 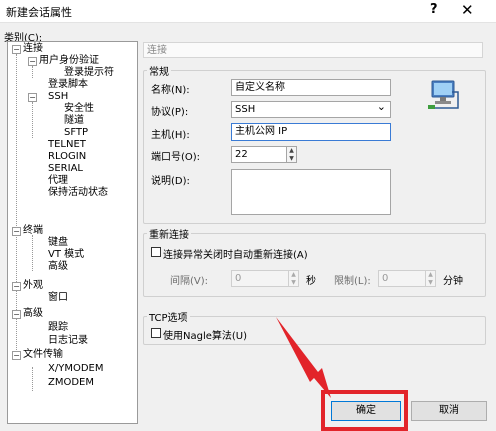 What do you see at coordinates (313, 50) in the screenshot?
I see `panel-title: 连接` at bounding box center [313, 50].